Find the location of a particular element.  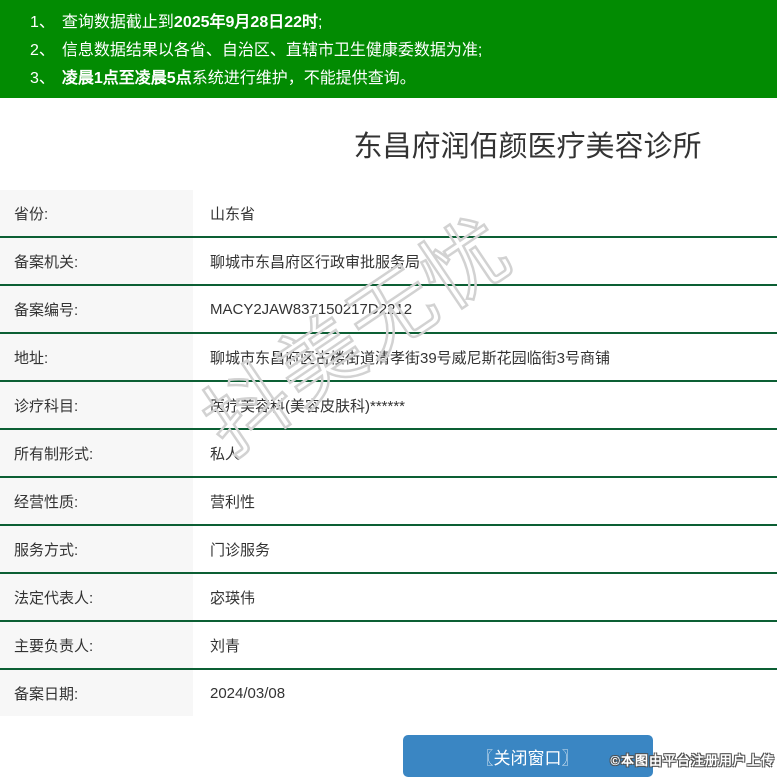

field-value: 医疗美容科(美容皮肤科)****** is located at coordinates (308, 406).